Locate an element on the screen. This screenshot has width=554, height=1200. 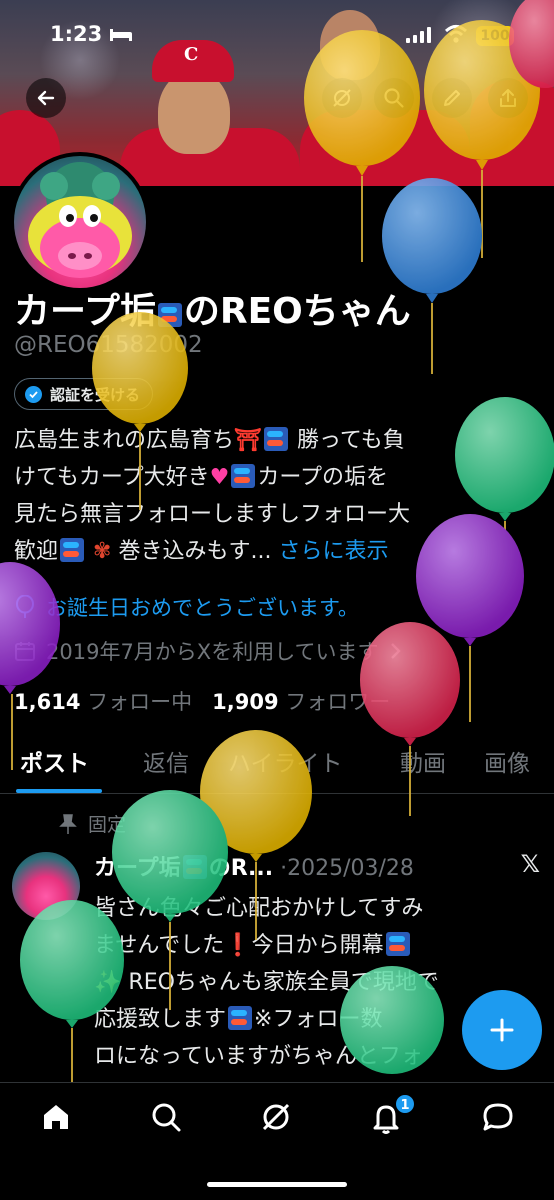
tab-videos: 動画 is located at coordinates (423, 761).